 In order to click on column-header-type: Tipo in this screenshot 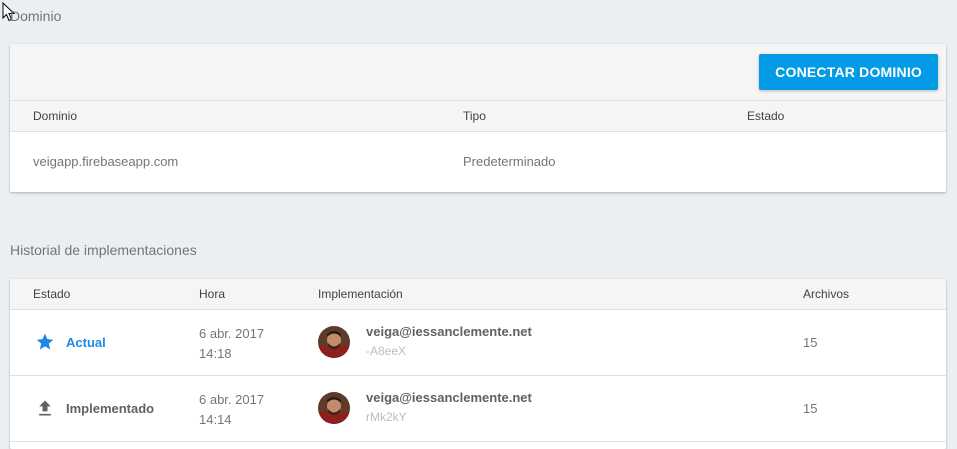, I will do `click(474, 116)`.